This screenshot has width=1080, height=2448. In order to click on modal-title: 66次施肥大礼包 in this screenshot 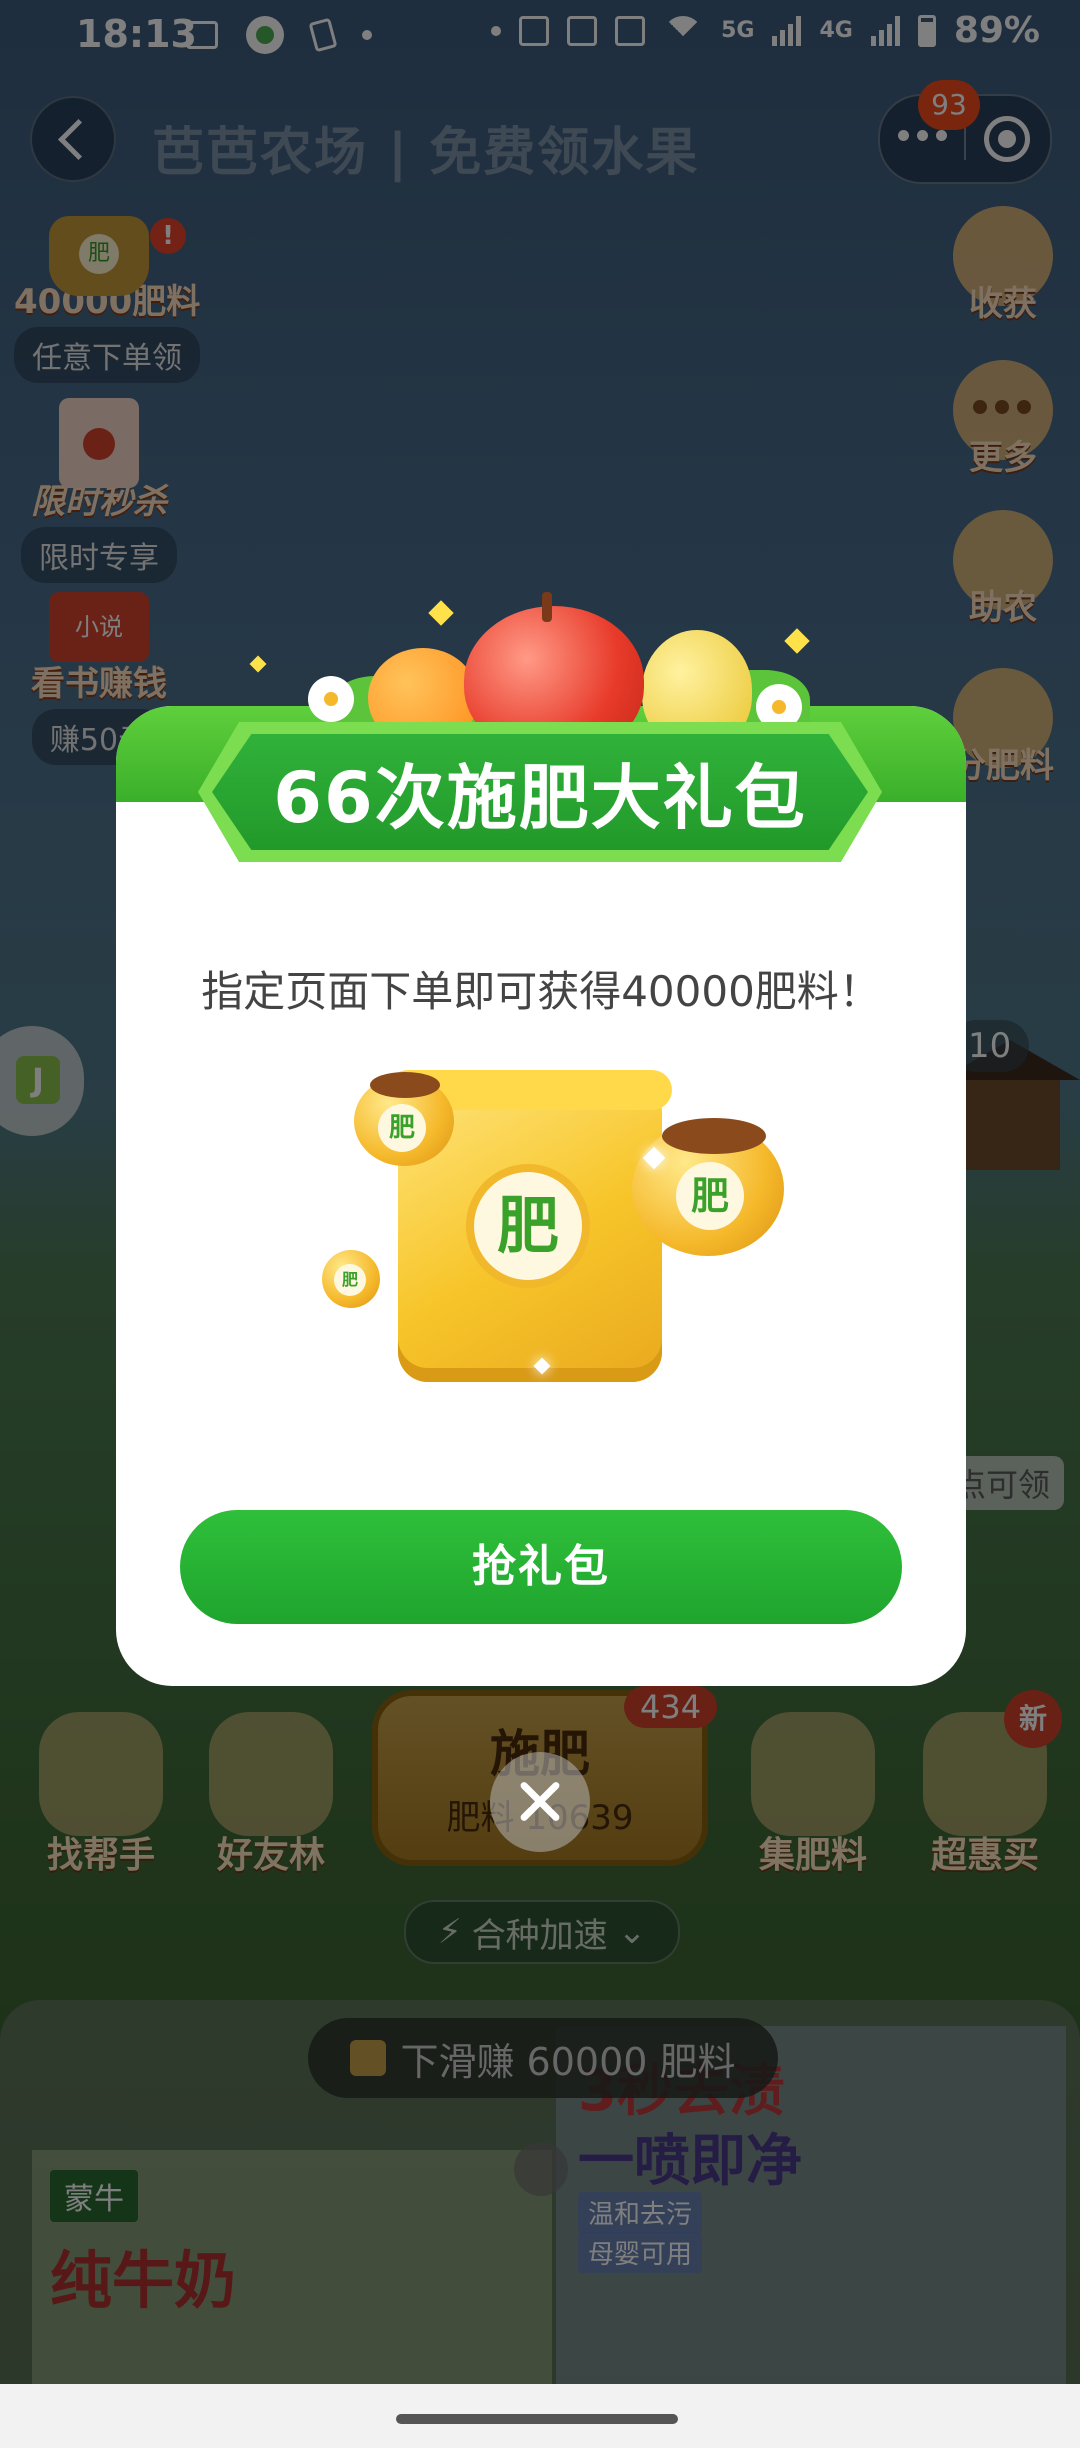, I will do `click(540, 797)`.